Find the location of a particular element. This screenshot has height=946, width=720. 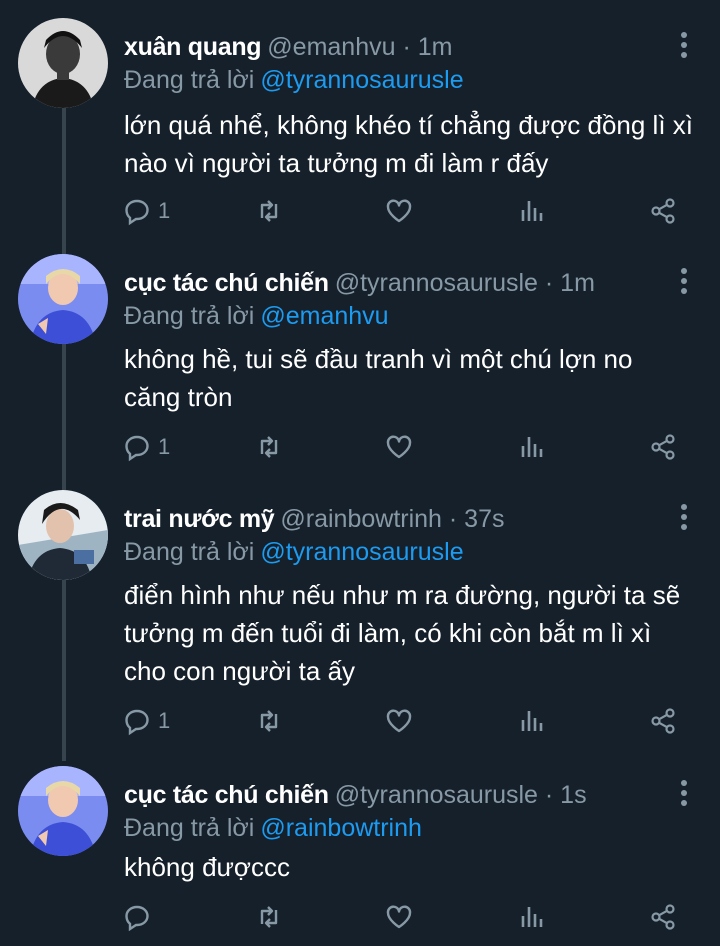

handle-time: @emanhvu · 1m is located at coordinates (360, 47).